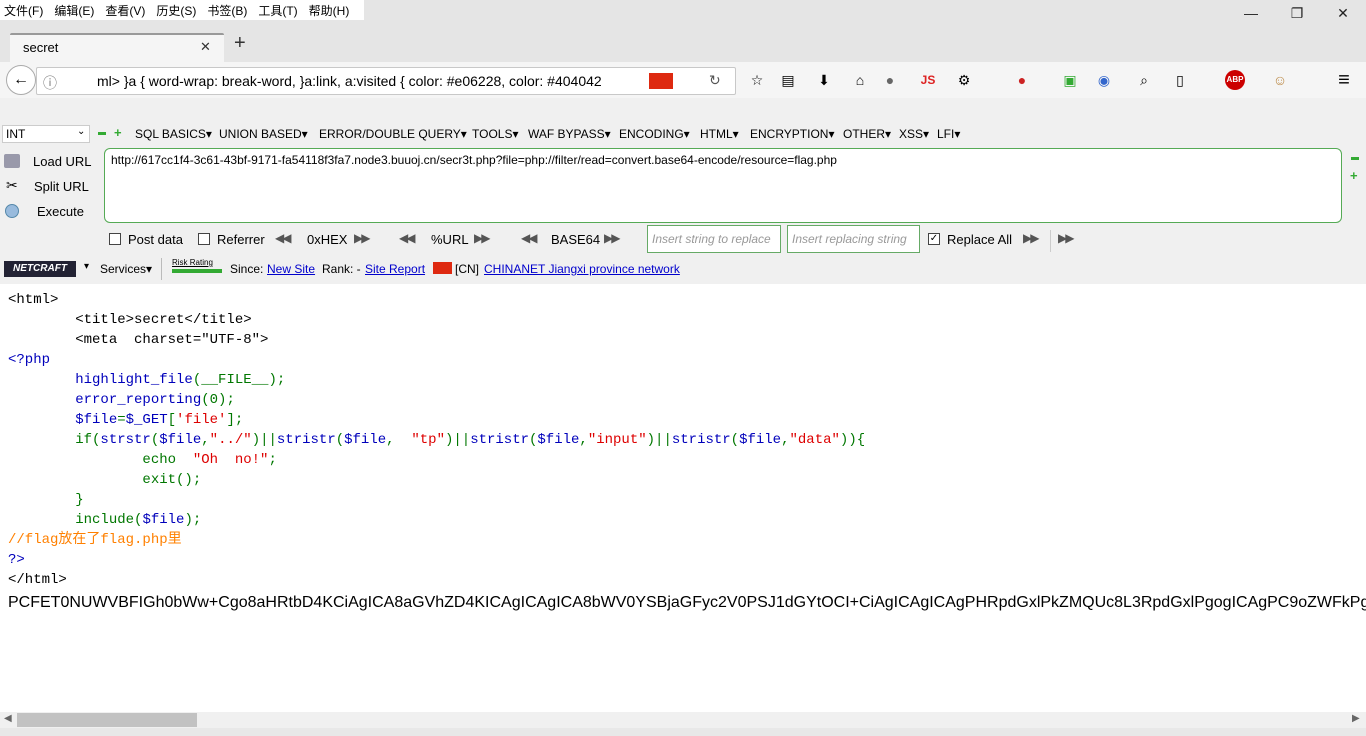  What do you see at coordinates (860, 80) in the screenshot?
I see `home-icon: ⌂` at bounding box center [860, 80].